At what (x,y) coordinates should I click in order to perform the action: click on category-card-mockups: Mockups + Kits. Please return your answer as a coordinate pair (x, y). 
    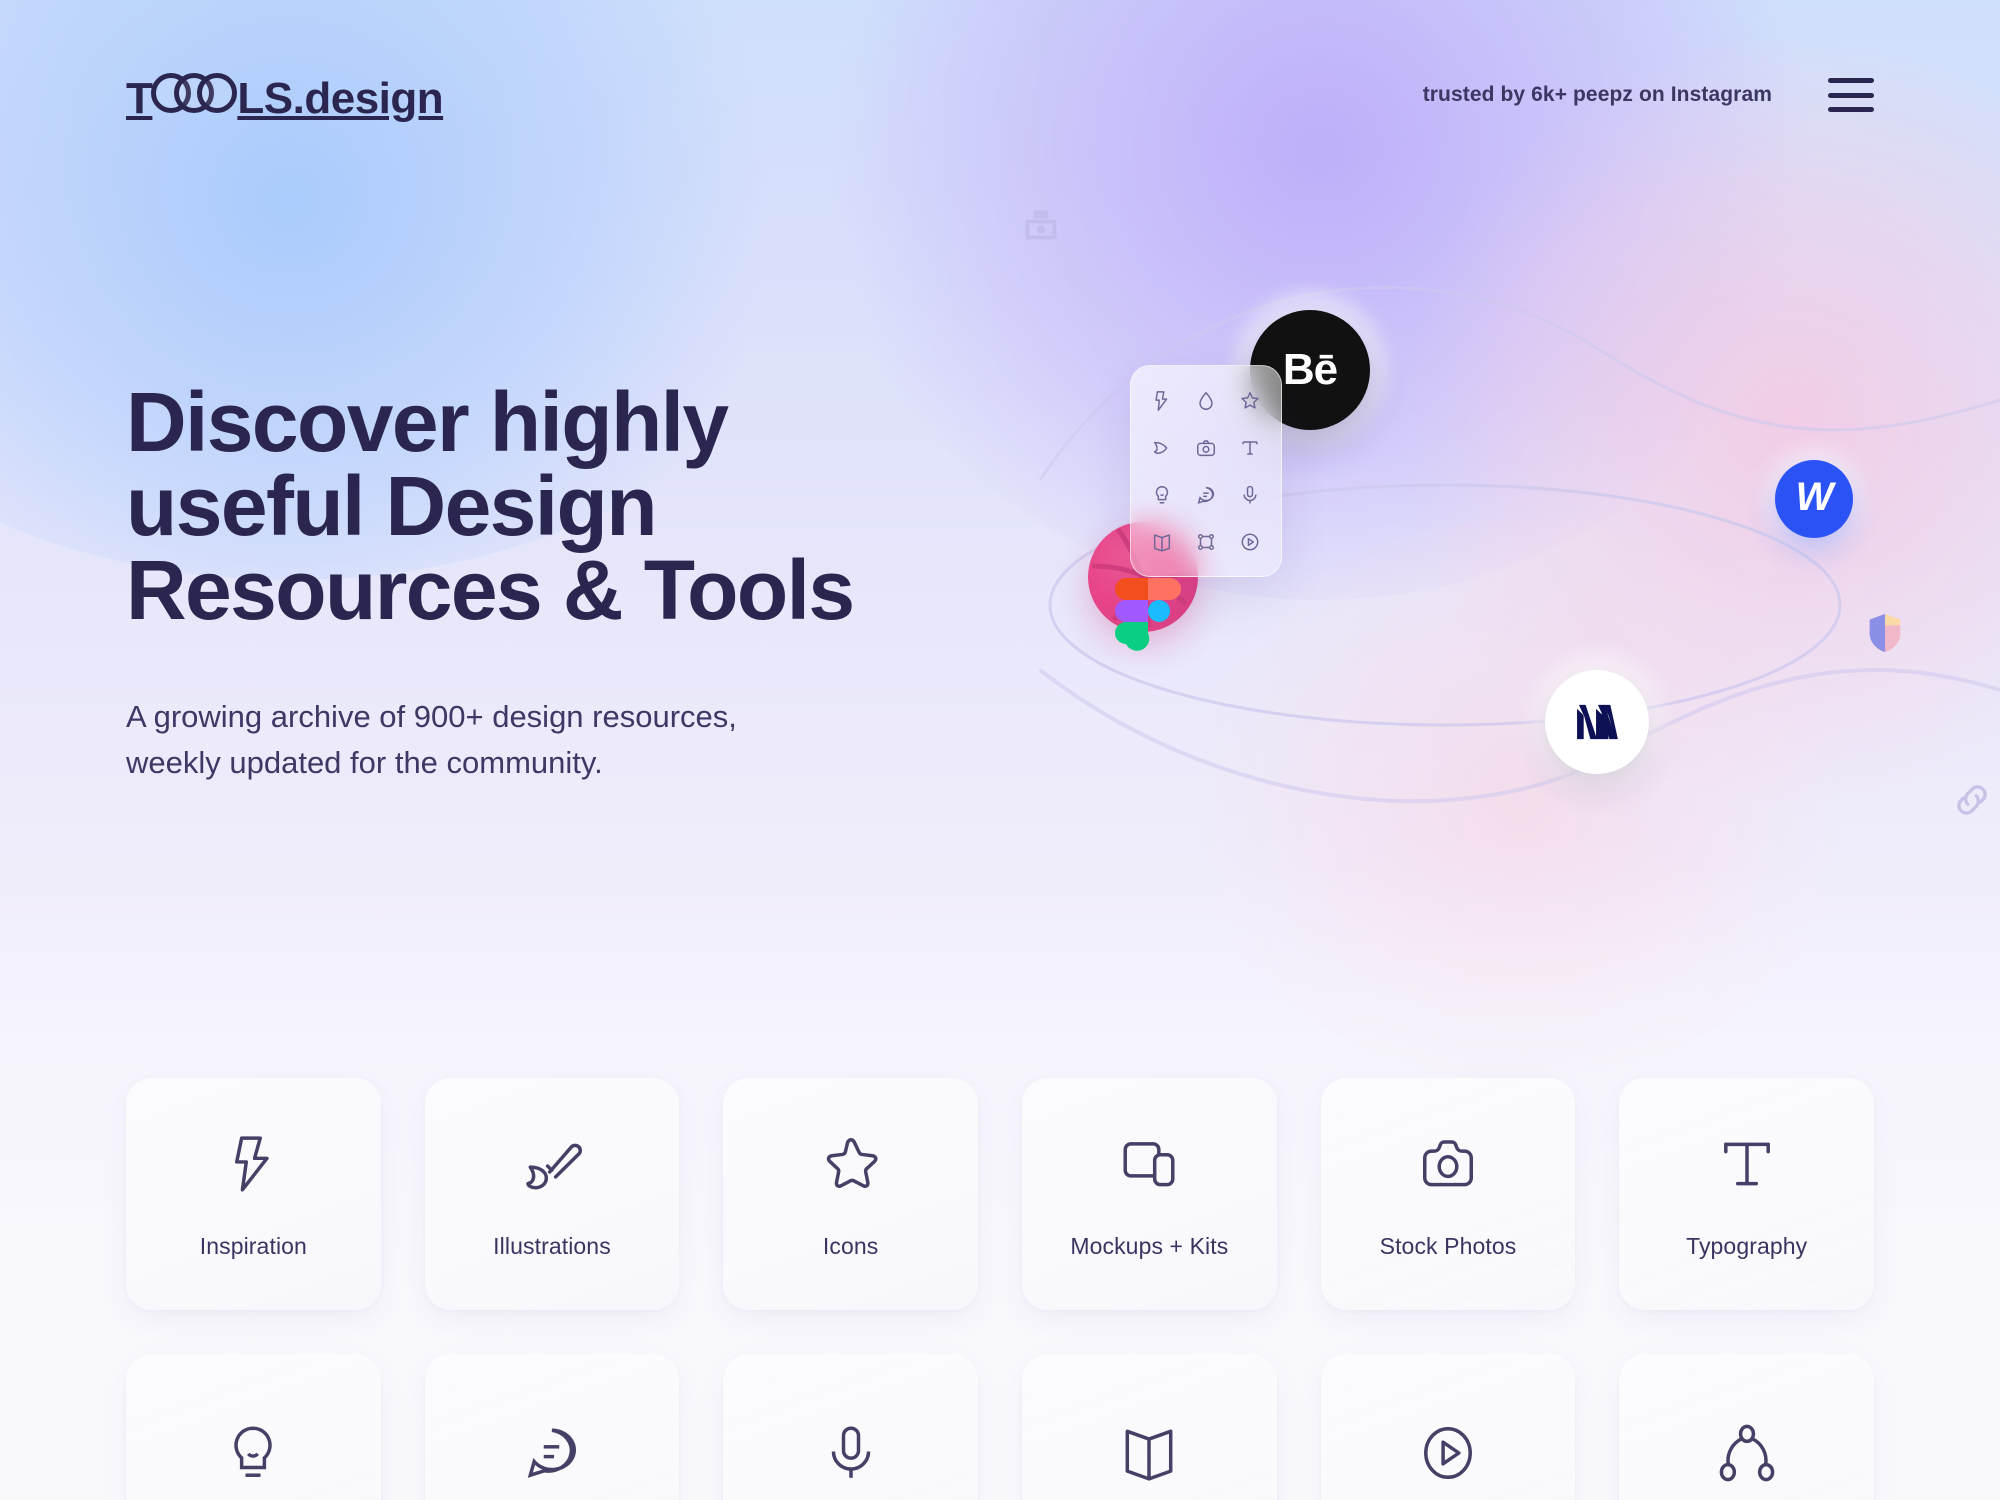
    Looking at the image, I should click on (1149, 1194).